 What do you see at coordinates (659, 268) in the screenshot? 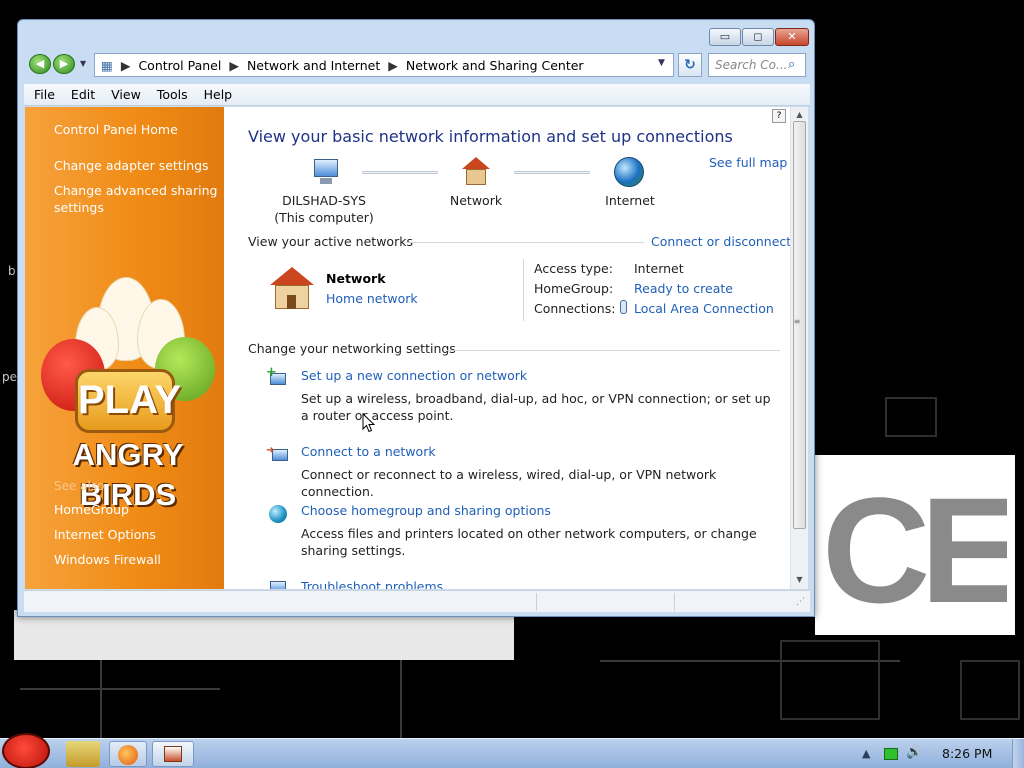
I see `access-type-value: Internet` at bounding box center [659, 268].